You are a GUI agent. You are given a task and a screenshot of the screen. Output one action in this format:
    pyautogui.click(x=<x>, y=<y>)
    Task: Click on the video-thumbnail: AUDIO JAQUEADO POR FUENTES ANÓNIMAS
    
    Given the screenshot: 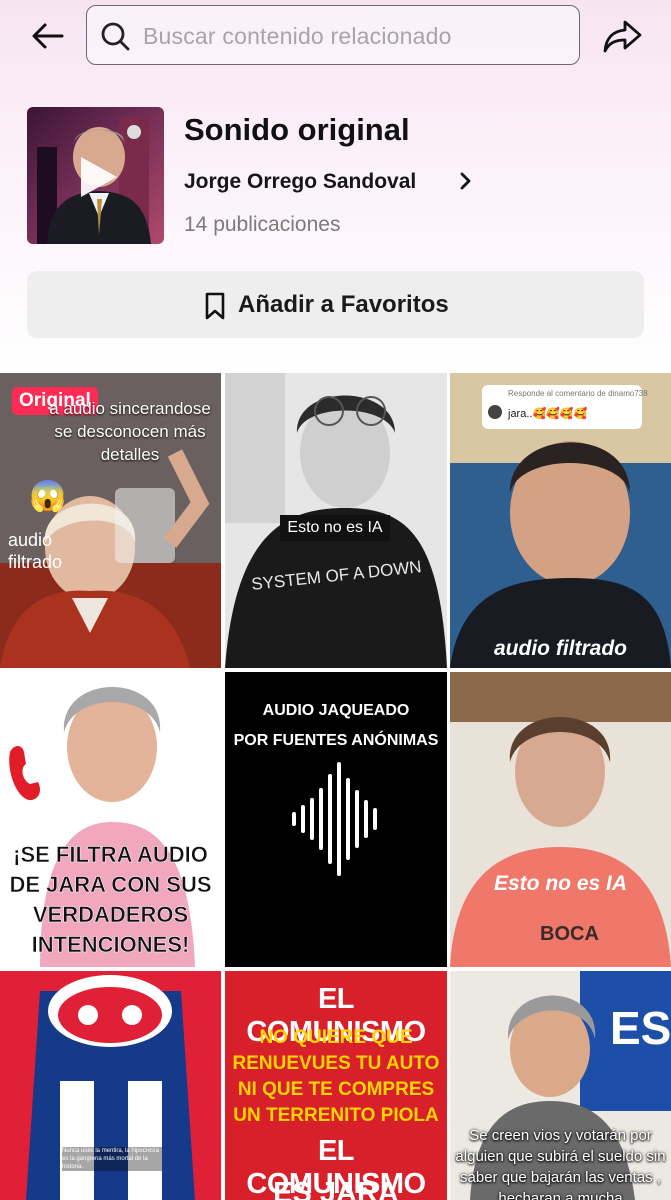 What is the action you would take?
    pyautogui.click(x=336, y=819)
    